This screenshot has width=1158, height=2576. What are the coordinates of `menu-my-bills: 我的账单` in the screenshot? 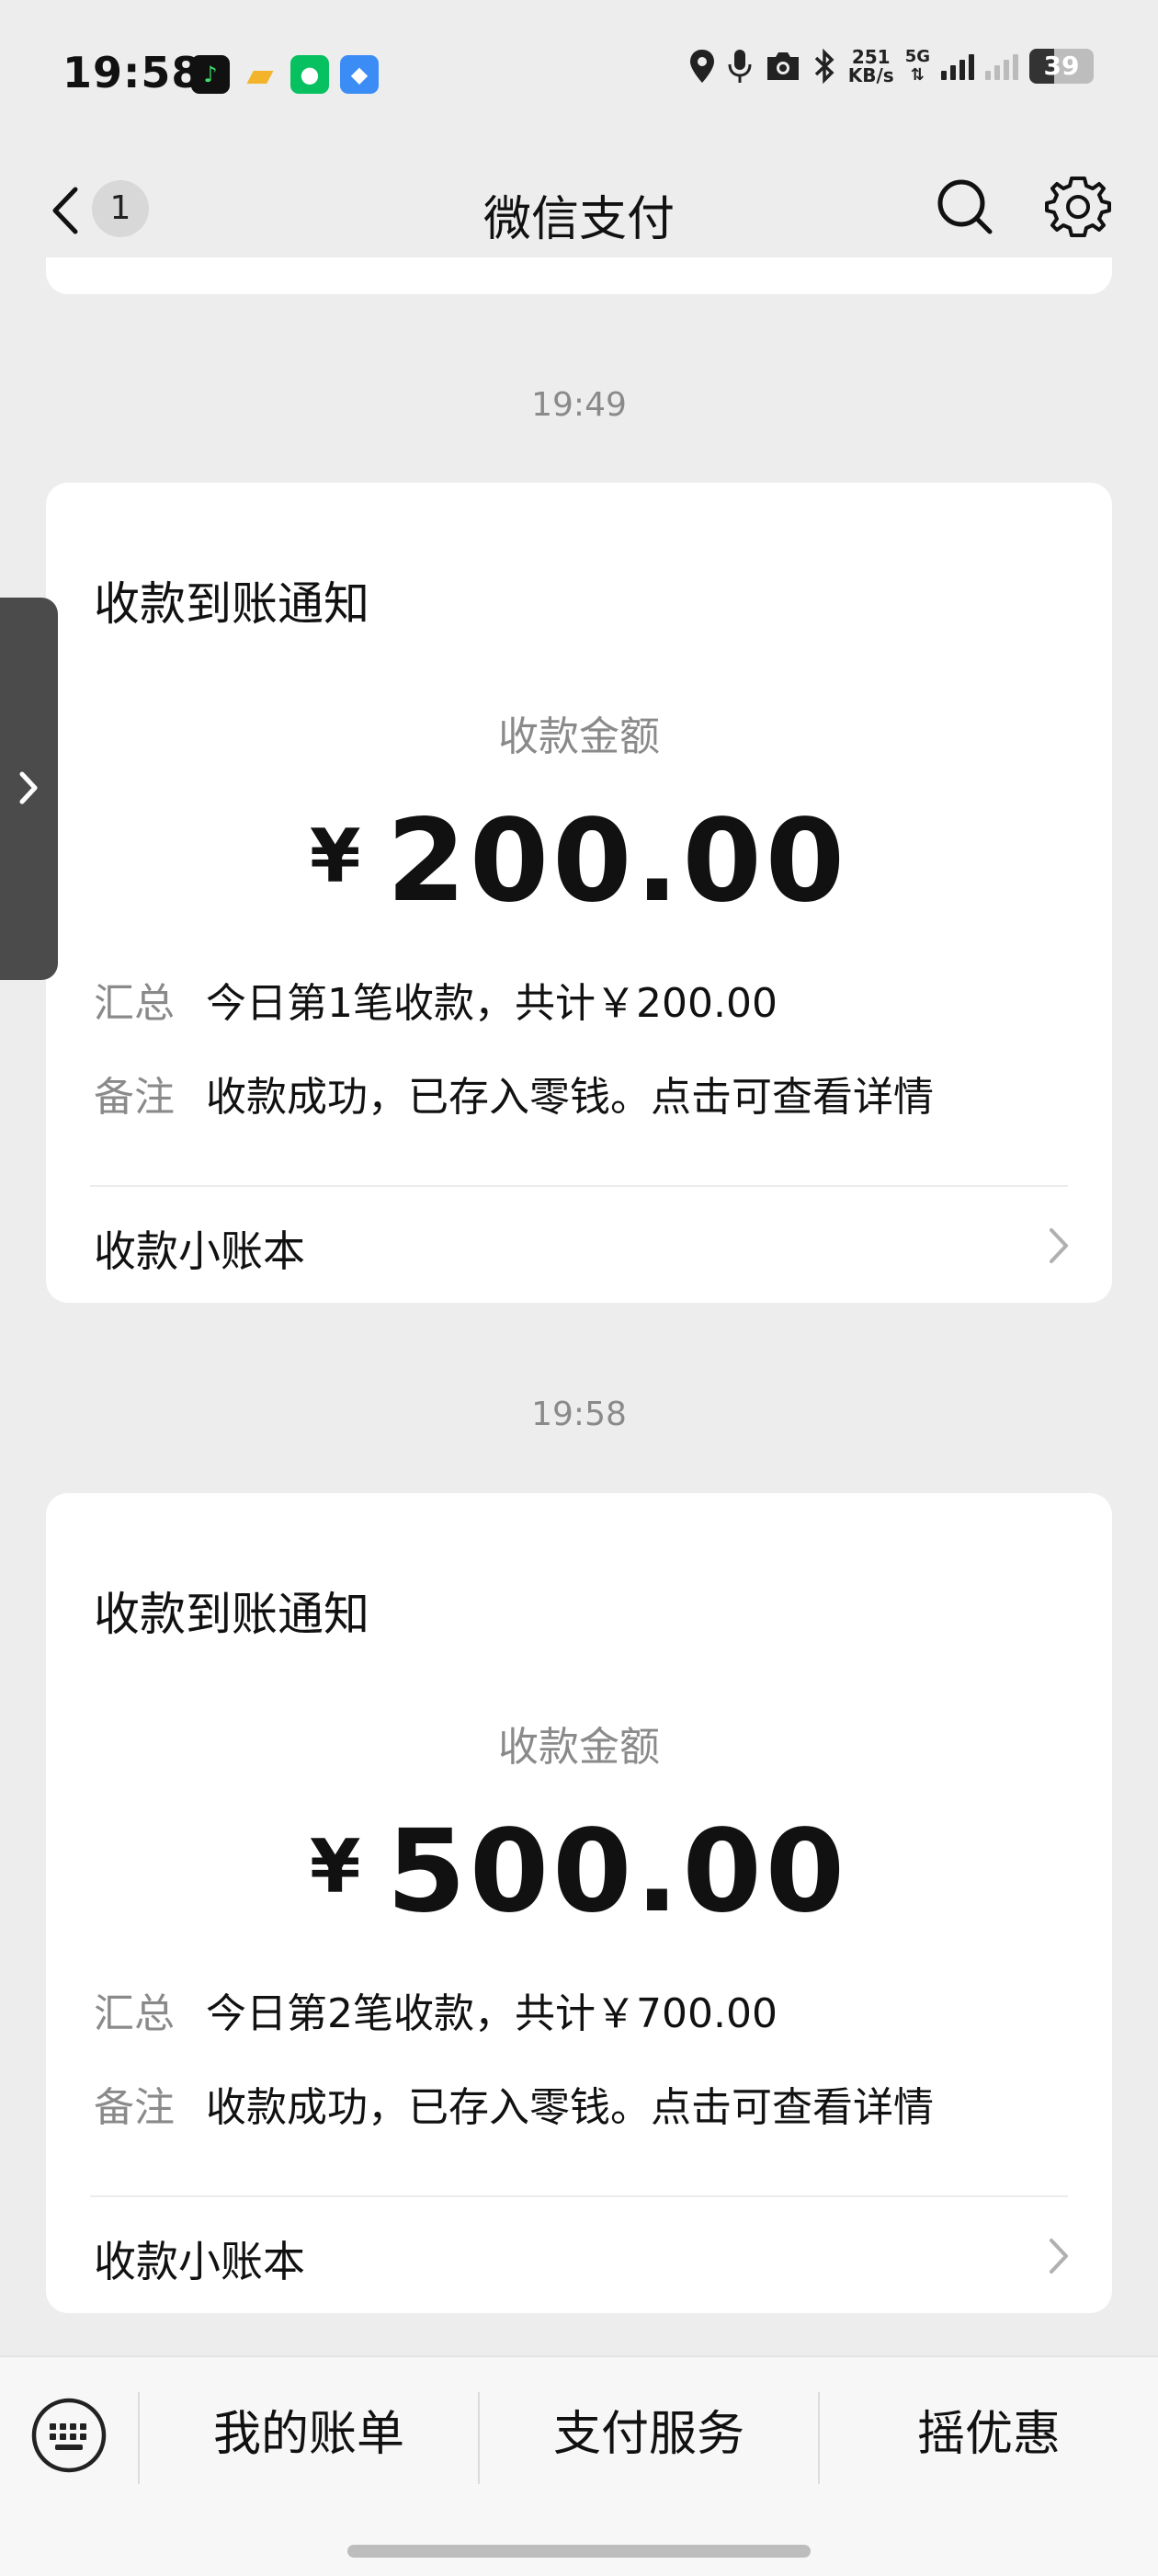 It's located at (309, 2434).